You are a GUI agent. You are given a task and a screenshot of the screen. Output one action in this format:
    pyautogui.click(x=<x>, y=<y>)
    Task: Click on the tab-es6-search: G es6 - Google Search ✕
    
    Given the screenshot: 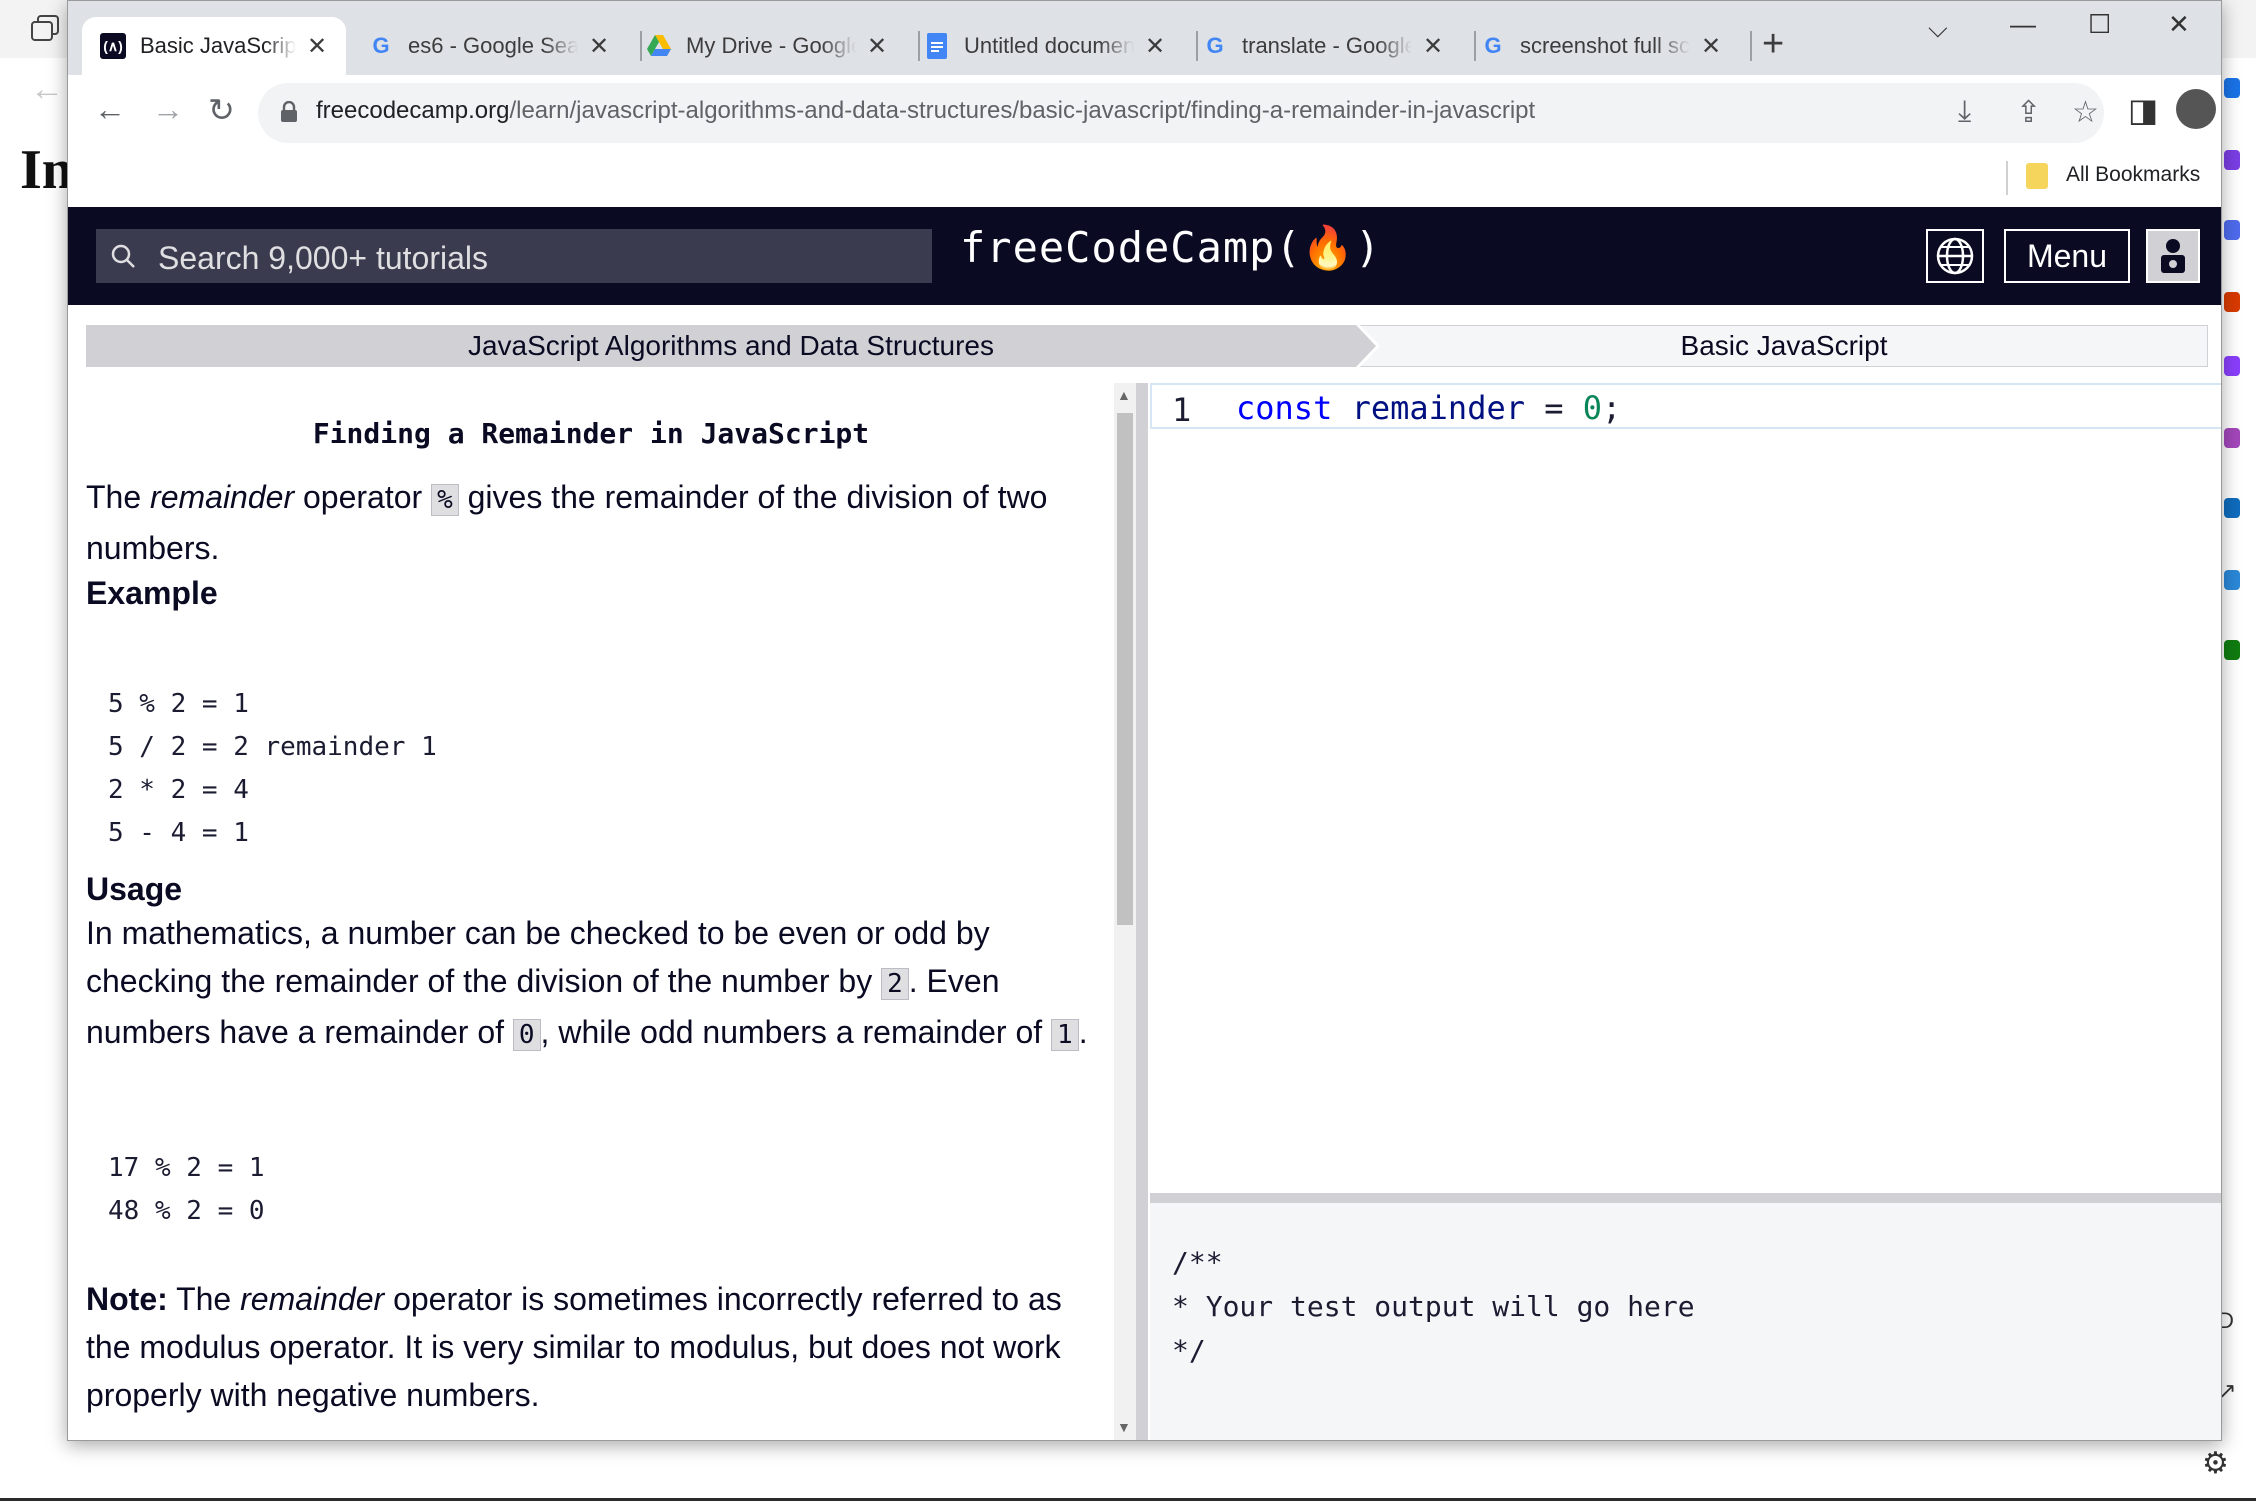 What is the action you would take?
    pyautogui.click(x=489, y=46)
    